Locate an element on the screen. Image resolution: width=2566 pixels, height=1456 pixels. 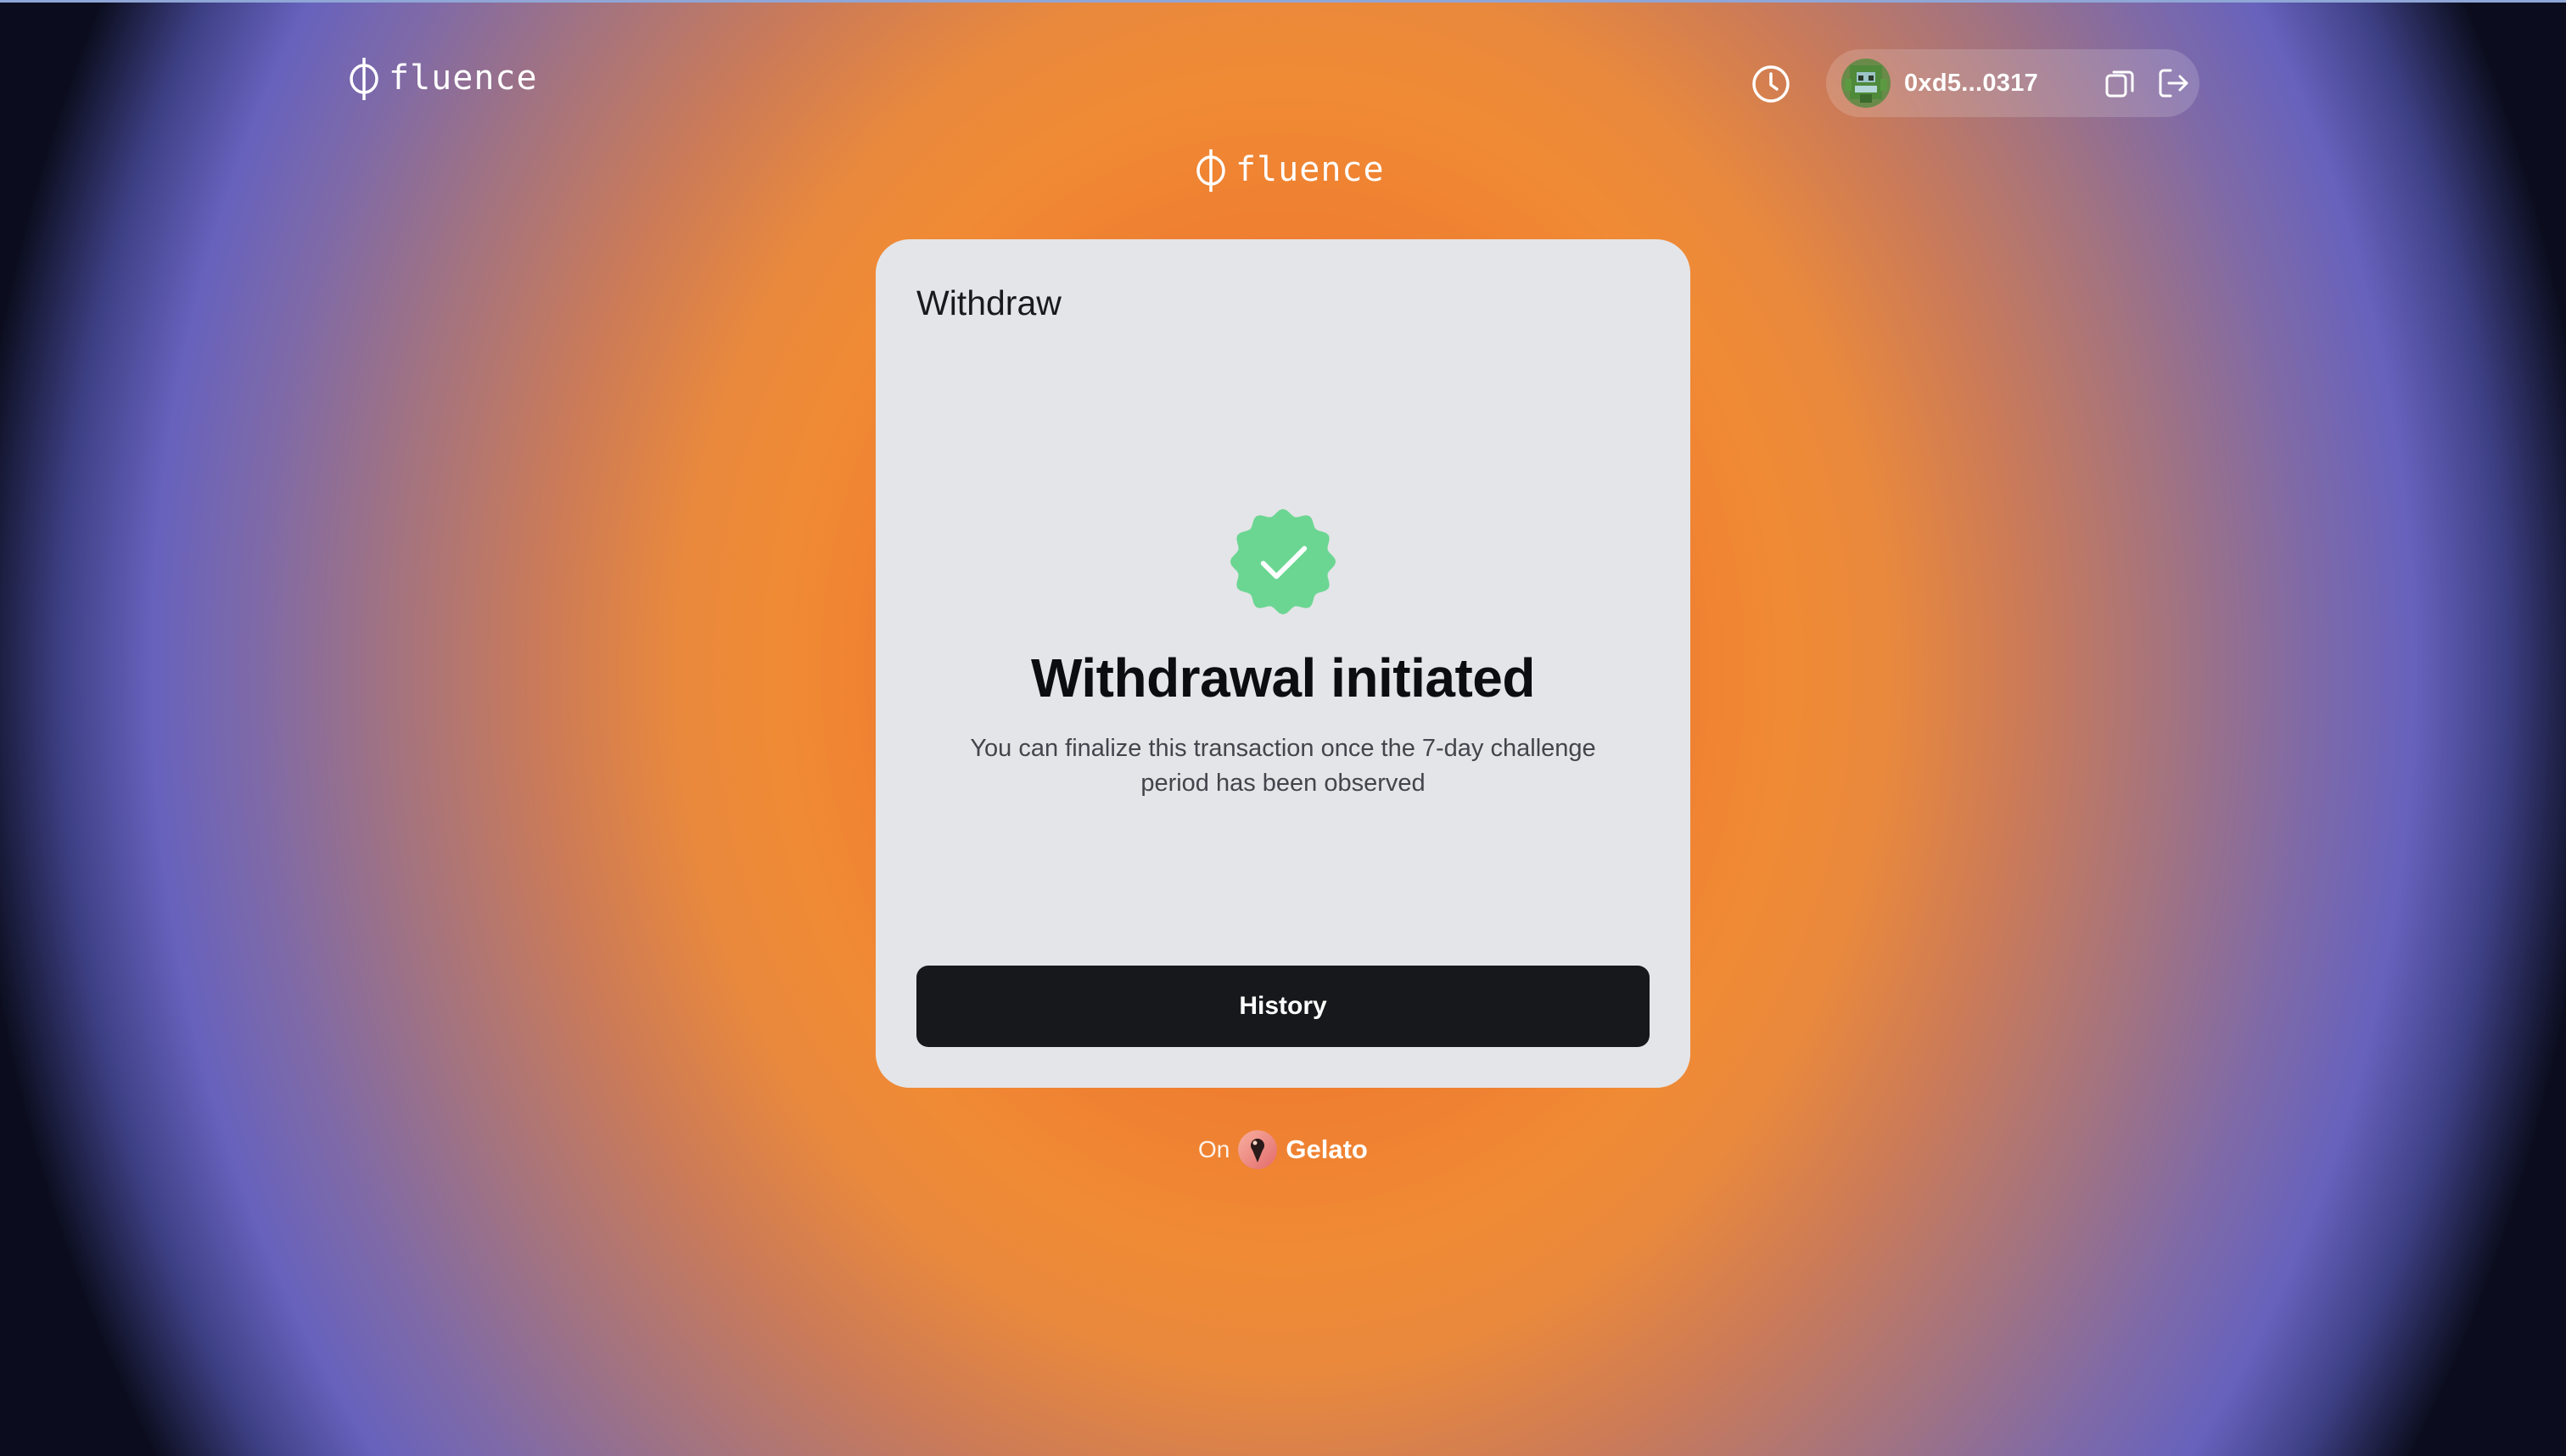
copy-address-button is located at coordinates (2119, 84).